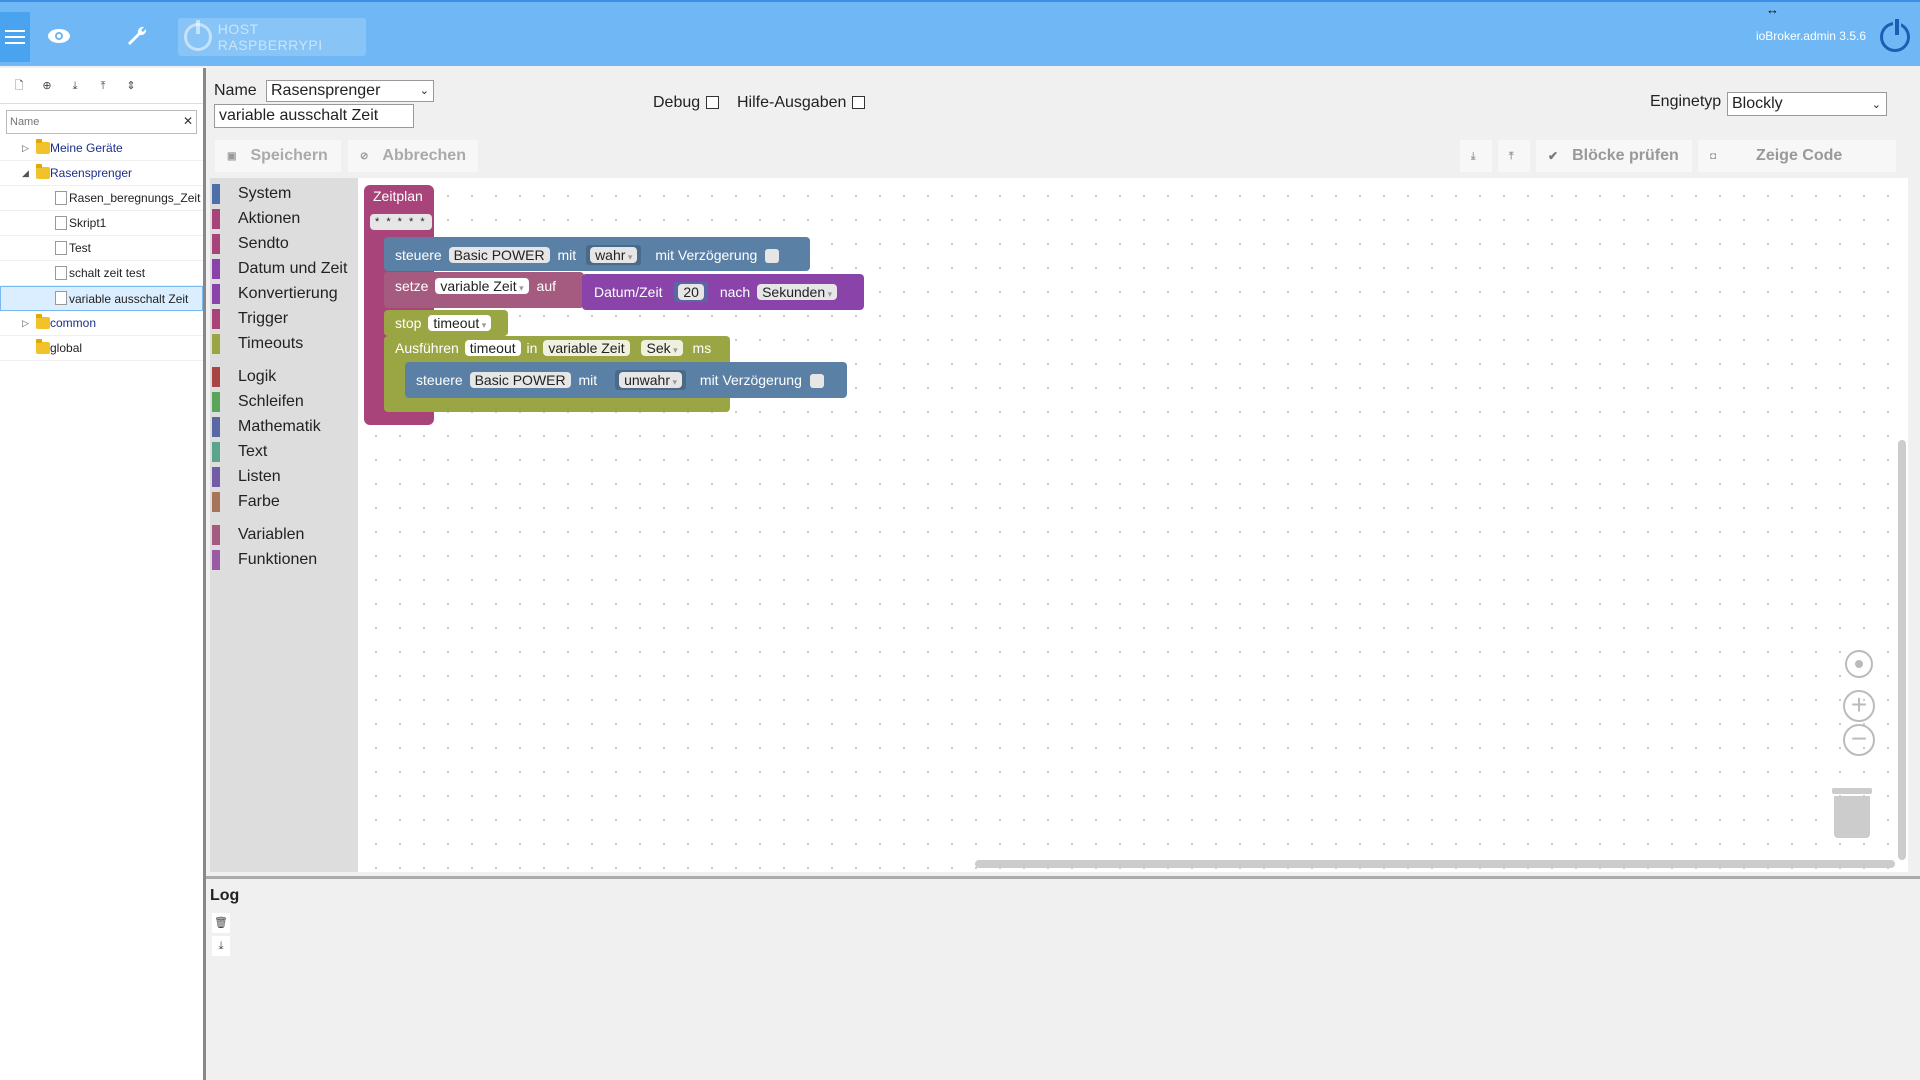 This screenshot has width=1920, height=1080. Describe the element at coordinates (284, 319) in the screenshot. I see `category-trigger: Trigger` at that location.